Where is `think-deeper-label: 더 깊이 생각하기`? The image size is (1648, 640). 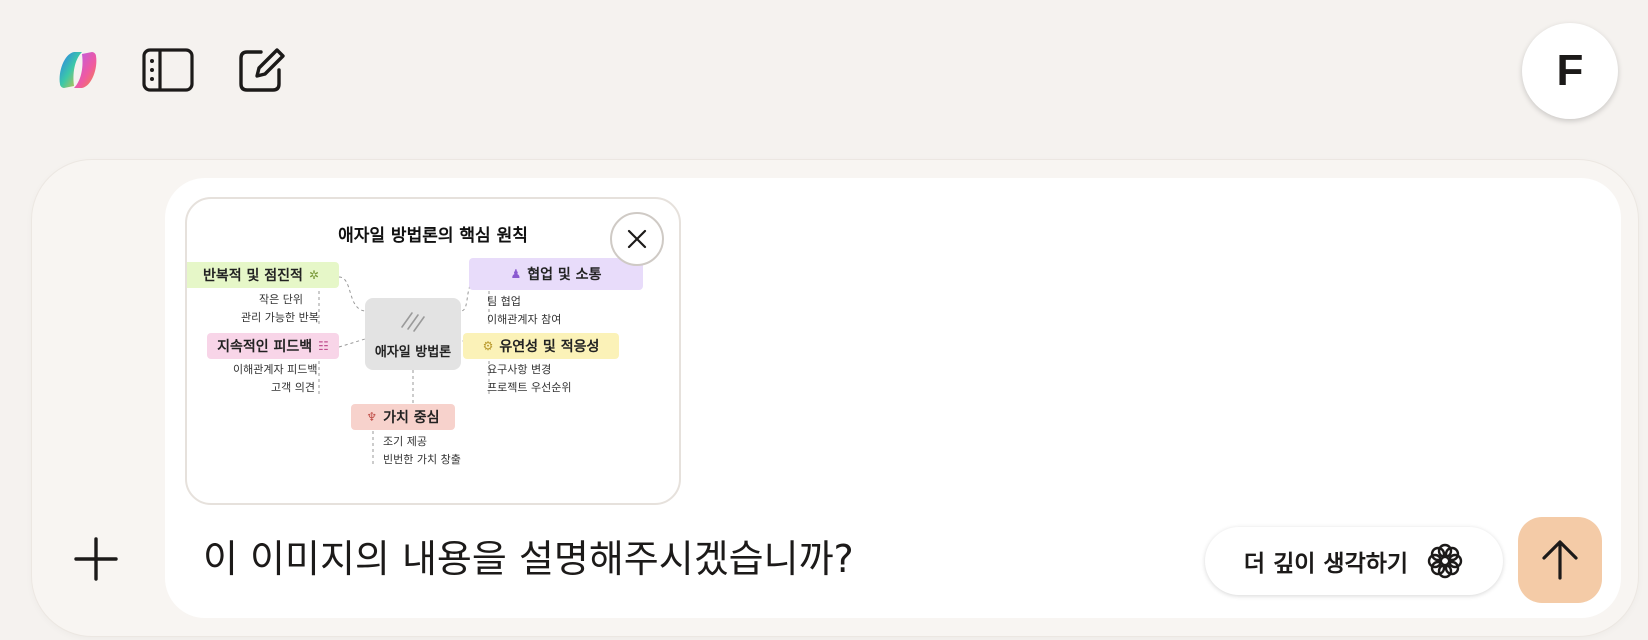 think-deeper-label: 더 깊이 생각하기 is located at coordinates (1326, 564).